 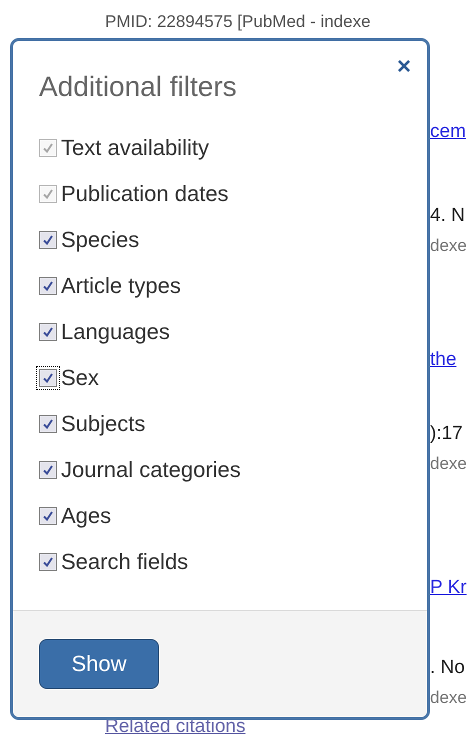 What do you see at coordinates (448, 132) in the screenshot?
I see `article-link: cem` at bounding box center [448, 132].